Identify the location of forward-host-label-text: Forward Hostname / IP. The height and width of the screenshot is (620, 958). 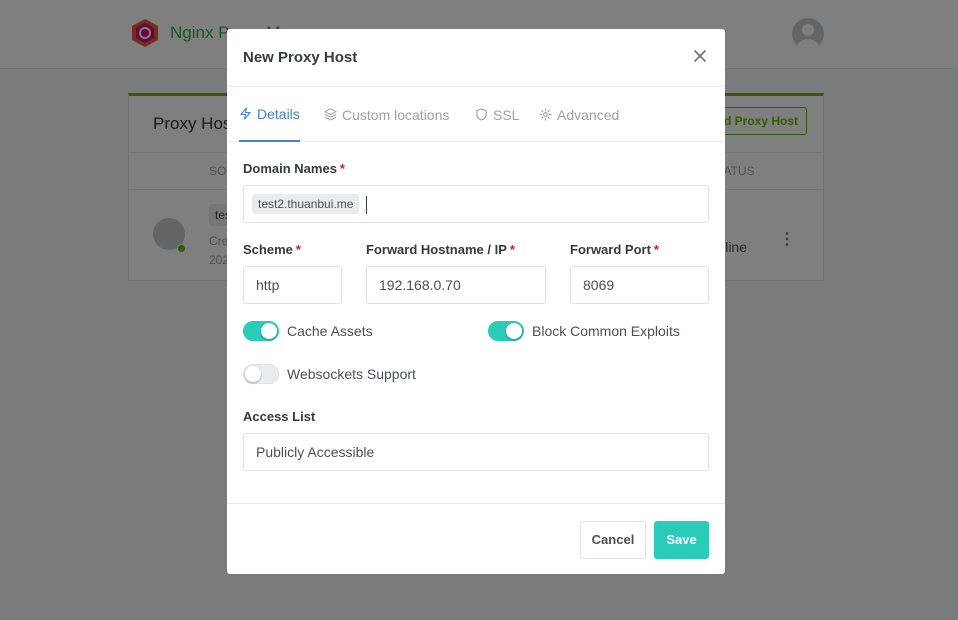
(436, 249).